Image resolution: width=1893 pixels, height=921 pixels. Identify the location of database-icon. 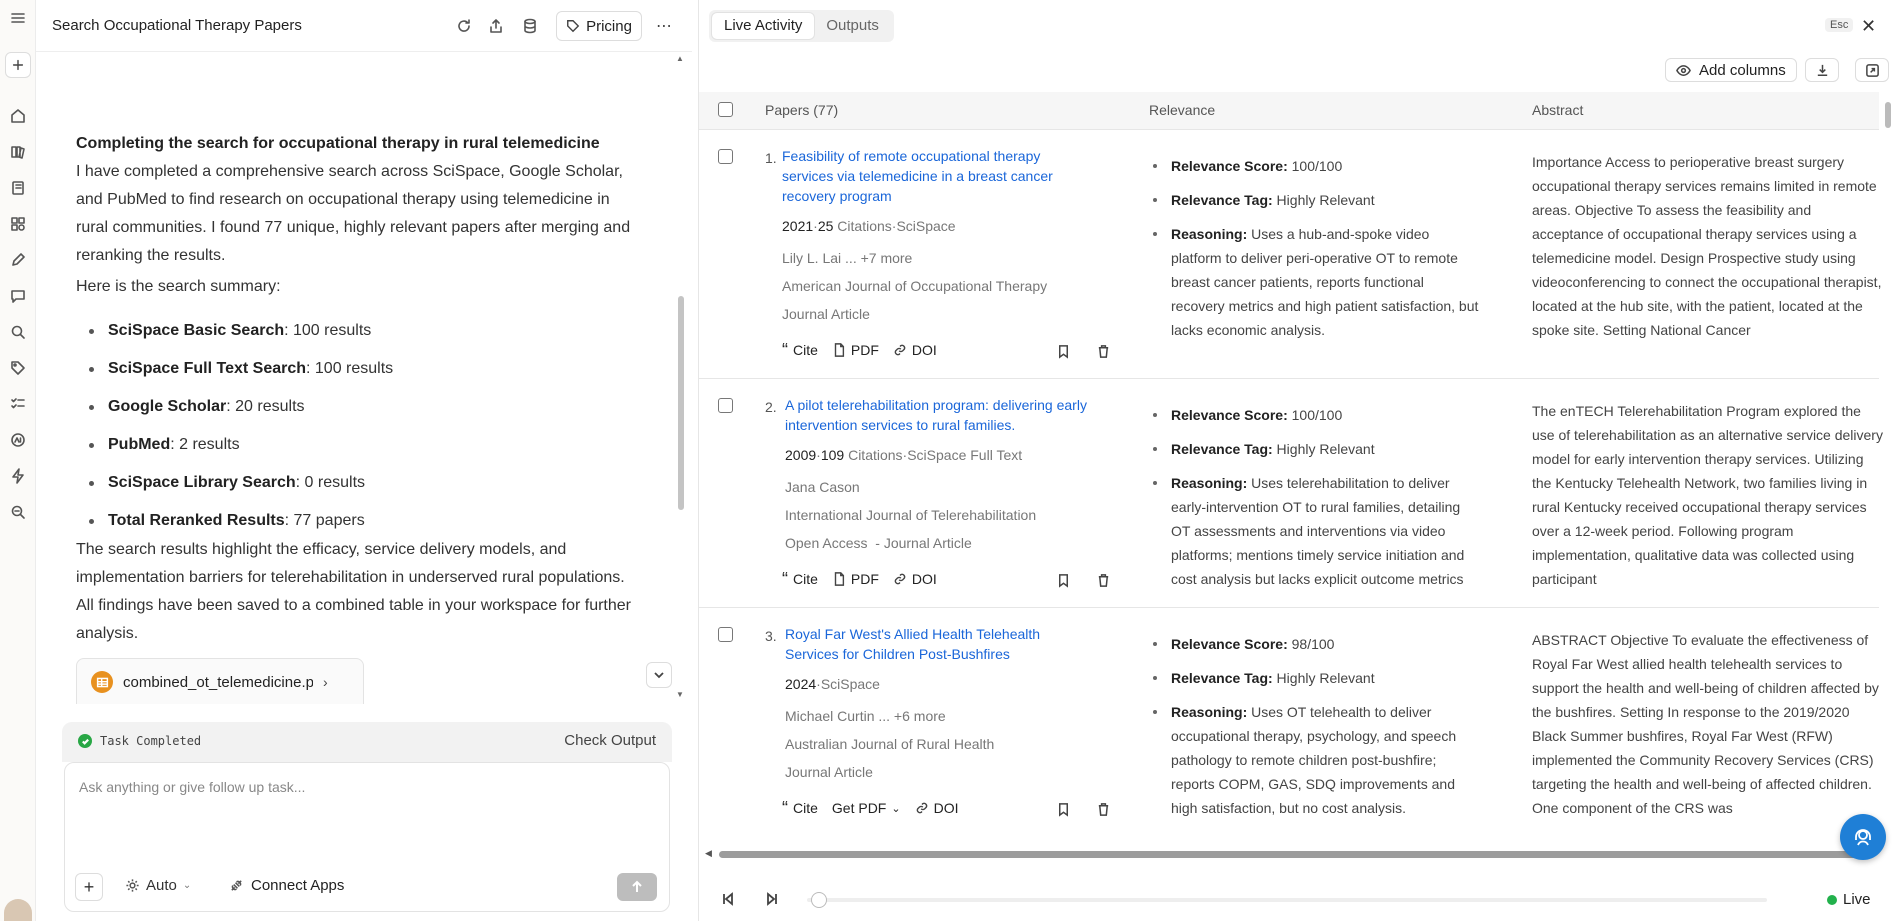
(530, 26).